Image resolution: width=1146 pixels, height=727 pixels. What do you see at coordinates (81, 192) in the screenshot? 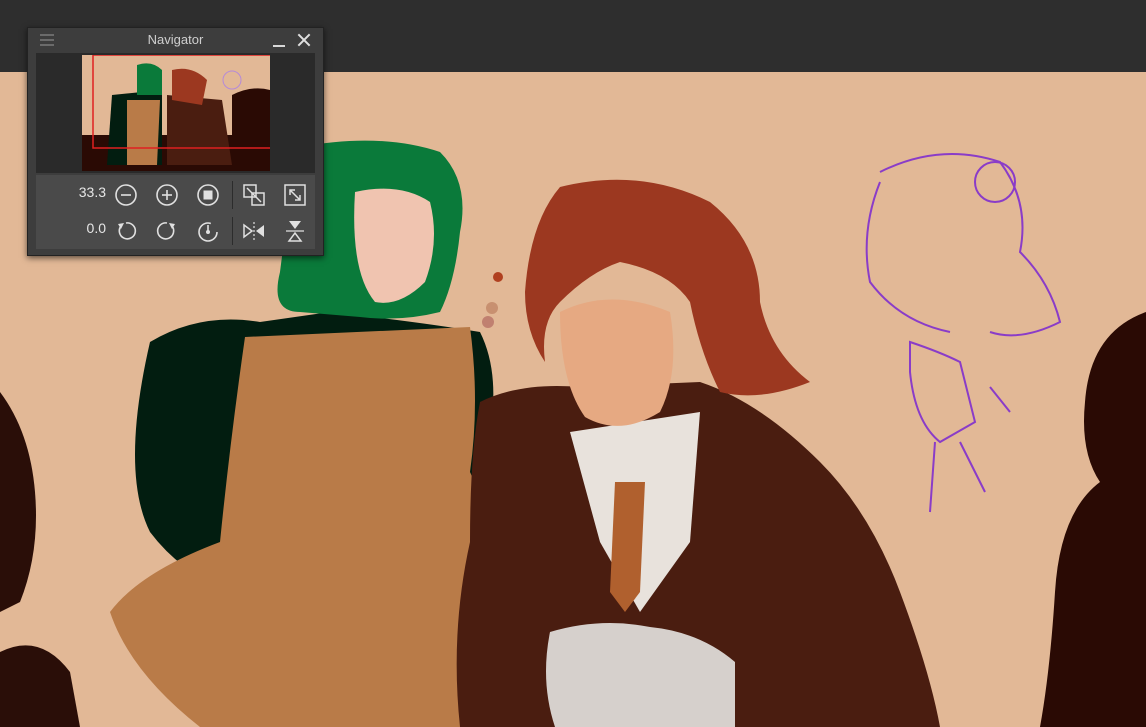
I see `zoom-value: 33.3` at bounding box center [81, 192].